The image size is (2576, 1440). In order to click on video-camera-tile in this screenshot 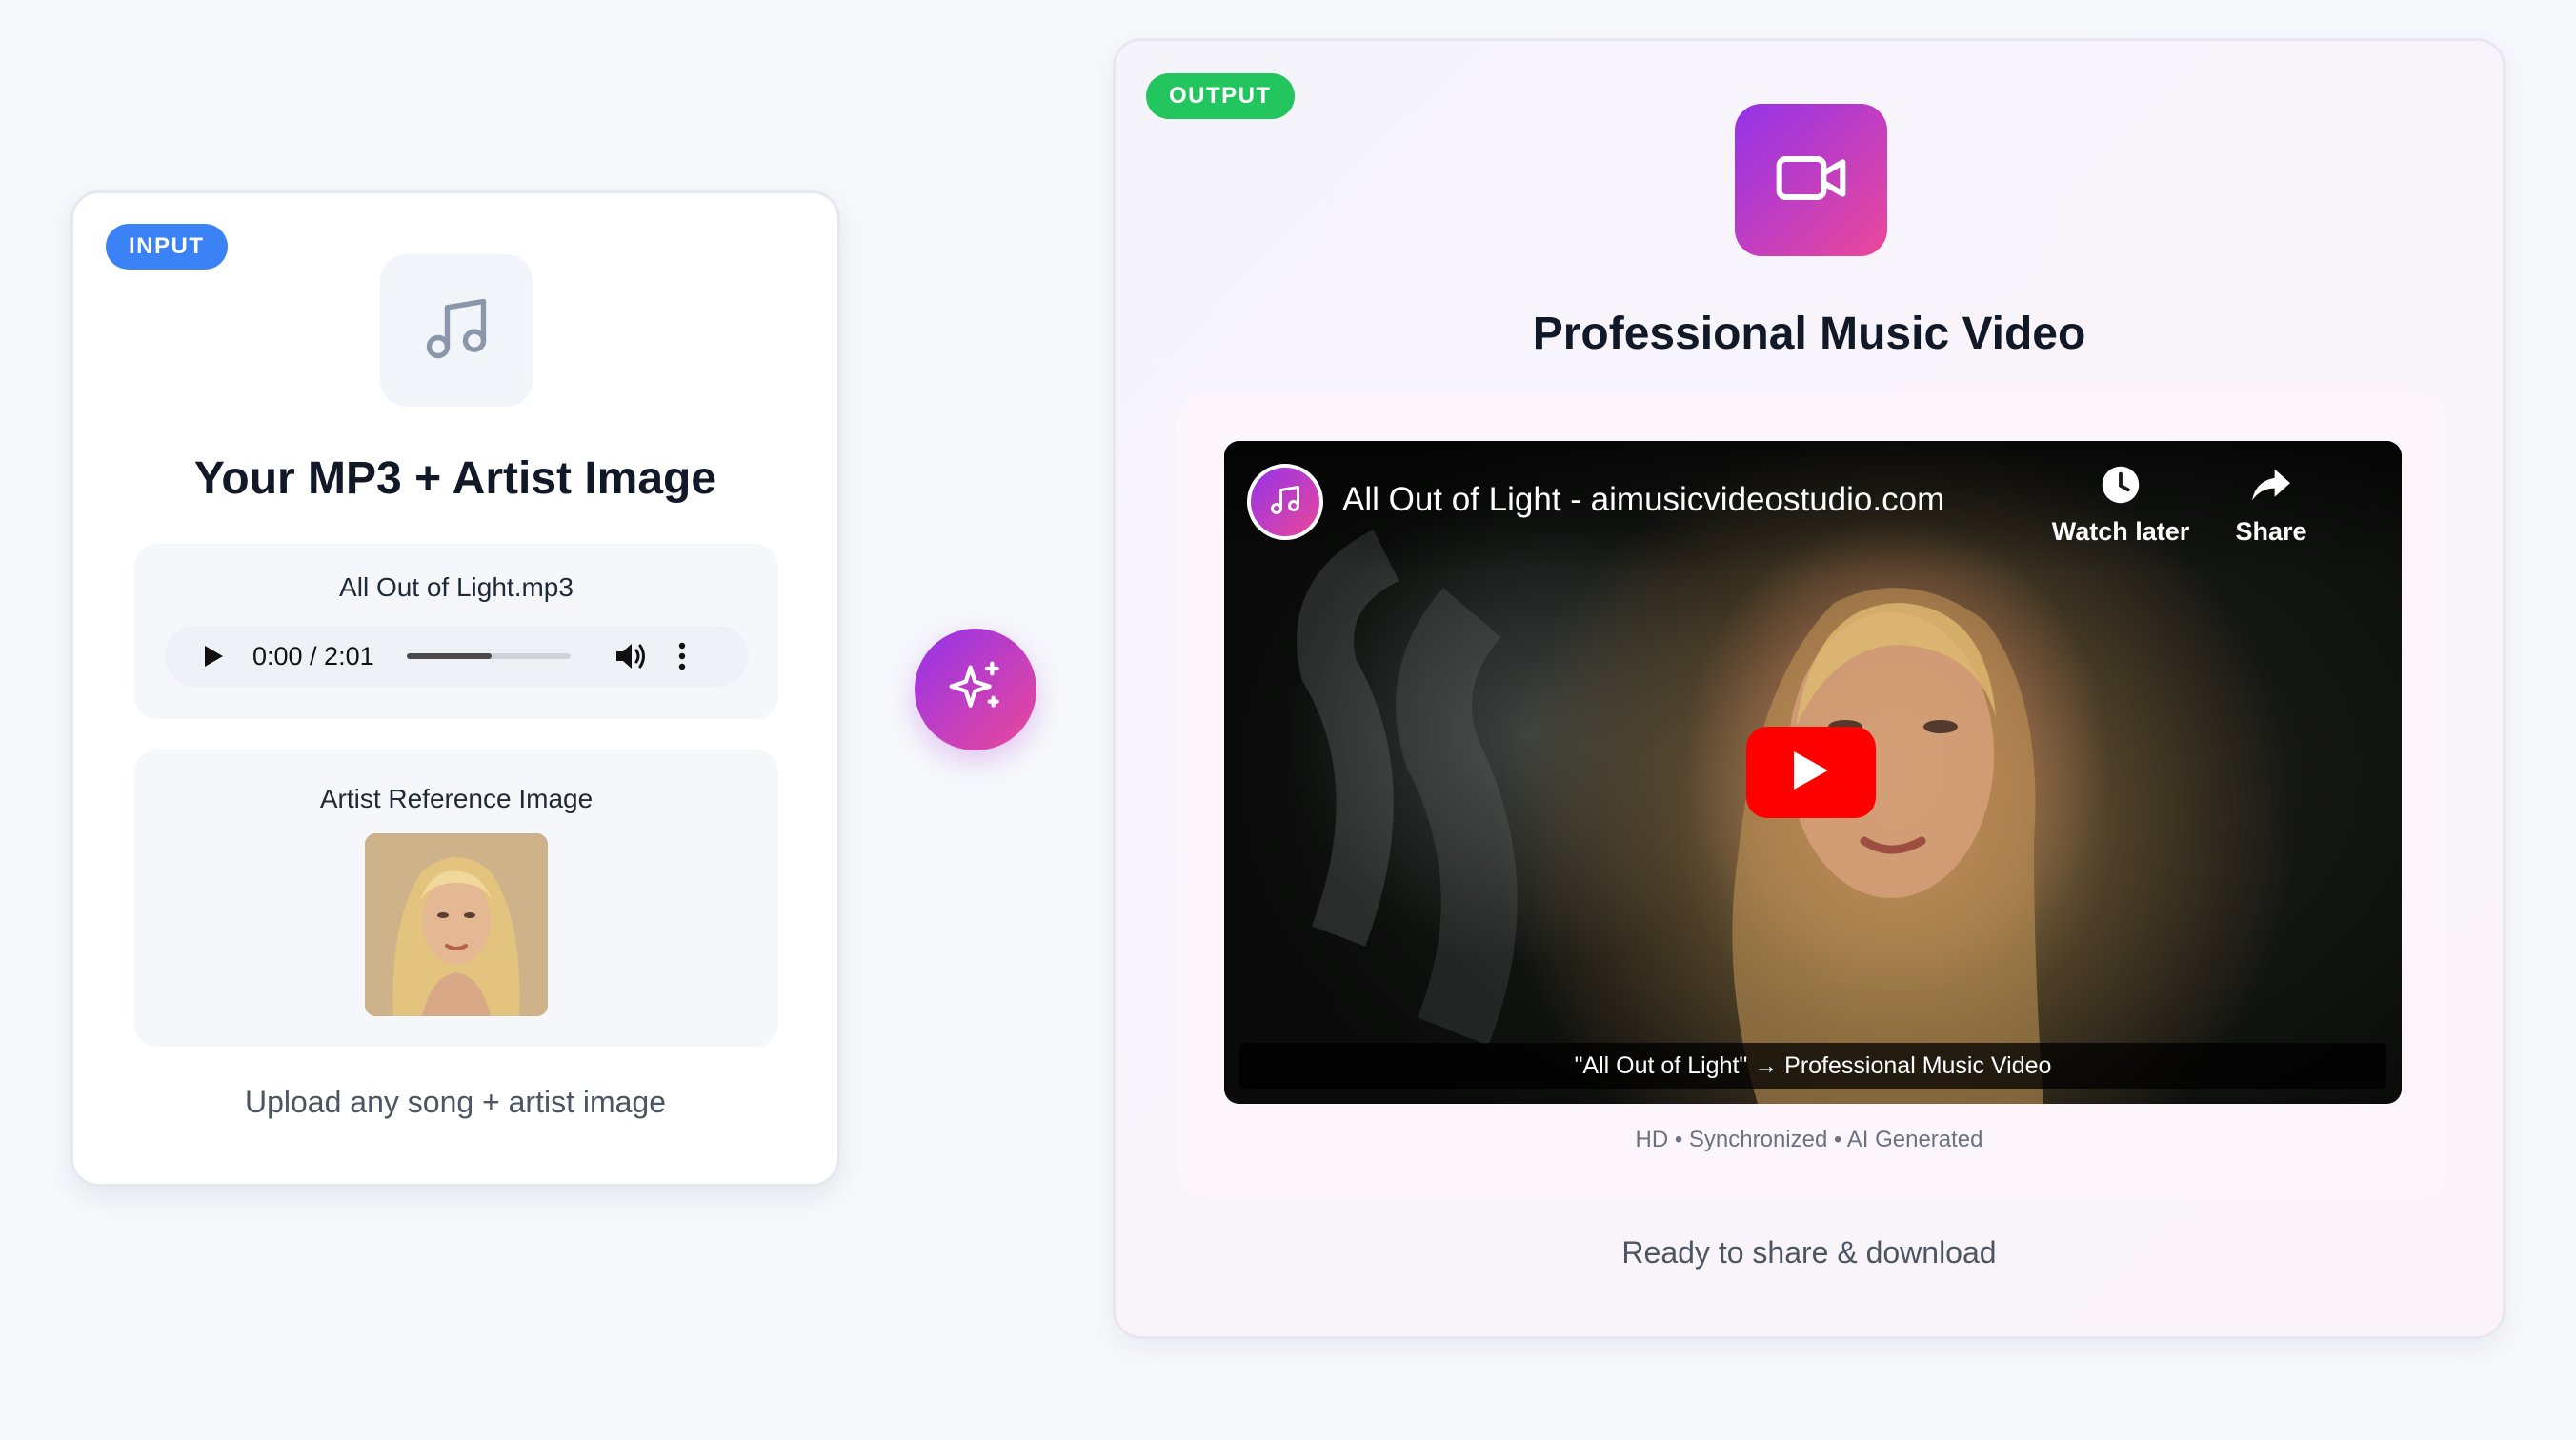, I will do `click(1811, 180)`.